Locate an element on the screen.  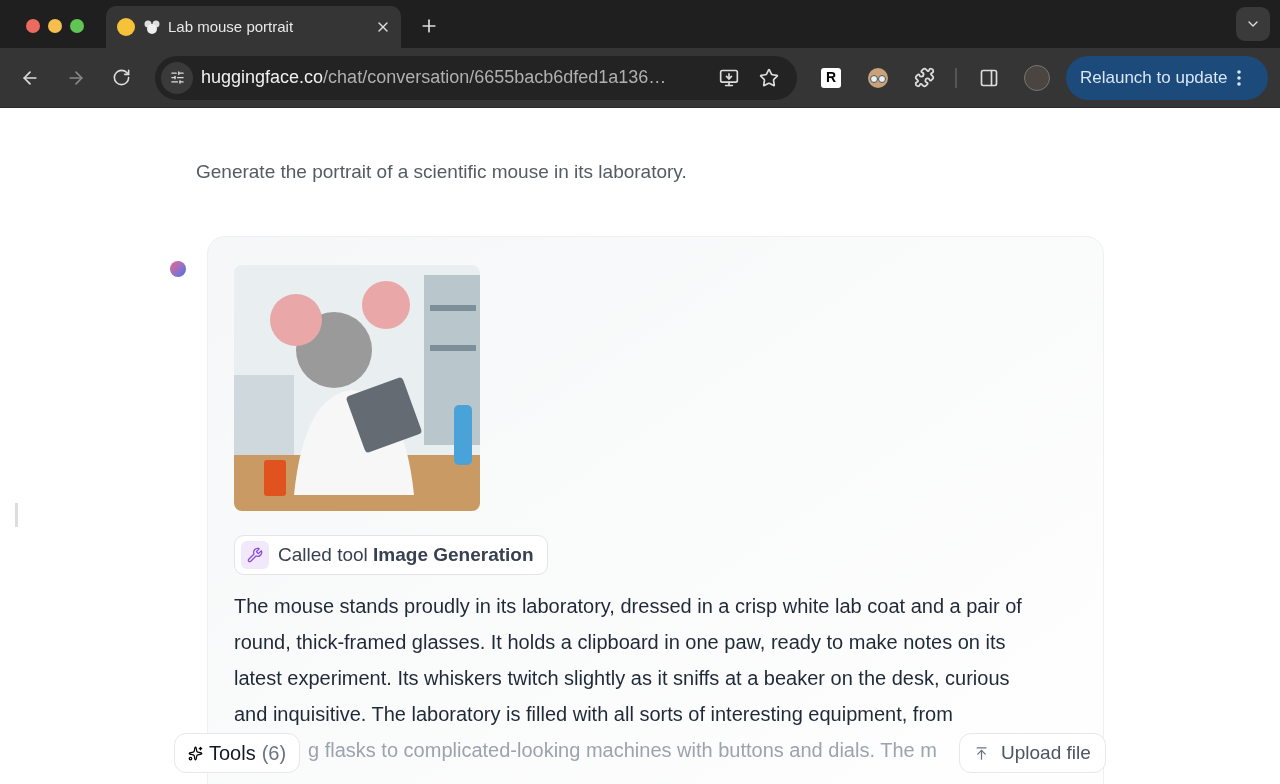
side-panel-icon is located at coordinates (989, 77).